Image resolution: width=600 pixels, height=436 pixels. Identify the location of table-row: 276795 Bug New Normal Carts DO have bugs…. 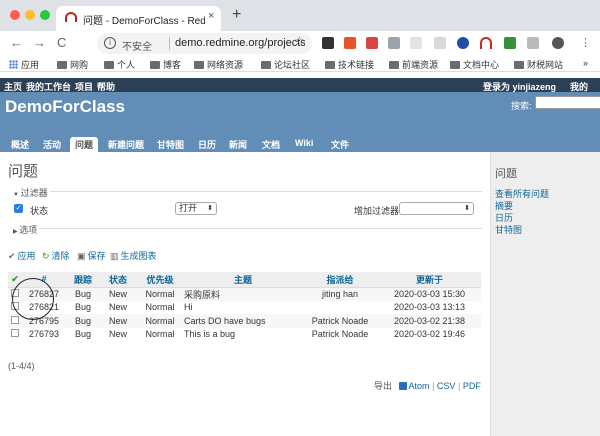
(244, 321).